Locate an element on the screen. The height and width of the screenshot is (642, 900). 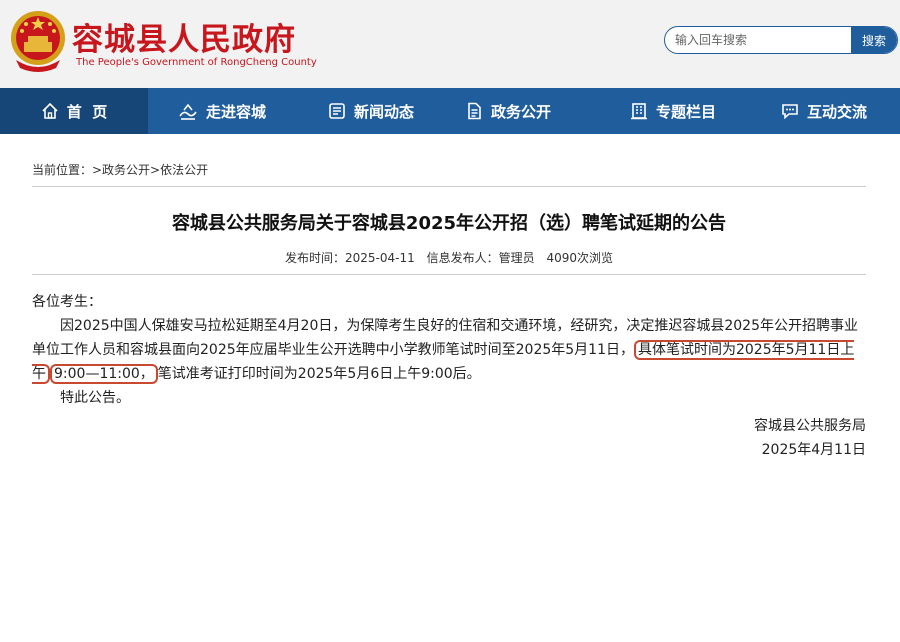
paragraph-text: 笔试准考证打印时间为2025年5月6日上午9:00后。 is located at coordinates (319, 374).